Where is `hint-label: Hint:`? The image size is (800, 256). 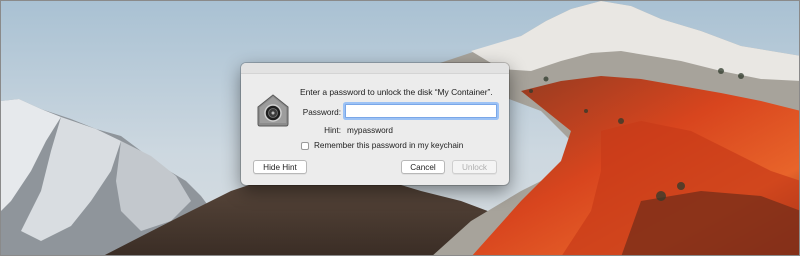
hint-label: Hint: is located at coordinates (332, 130).